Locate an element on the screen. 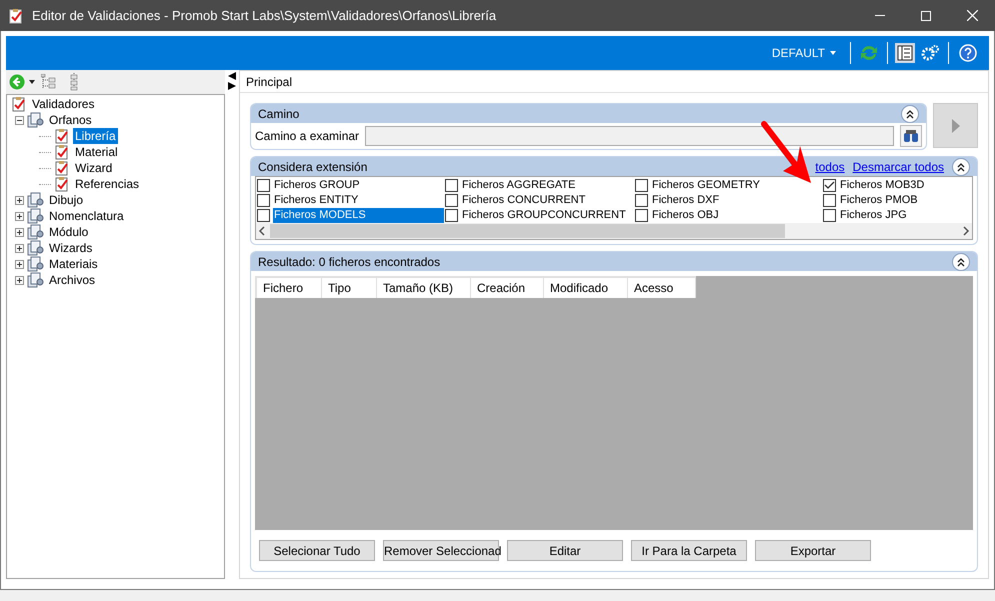 This screenshot has width=995, height=601. column-header: Creación is located at coordinates (507, 288).